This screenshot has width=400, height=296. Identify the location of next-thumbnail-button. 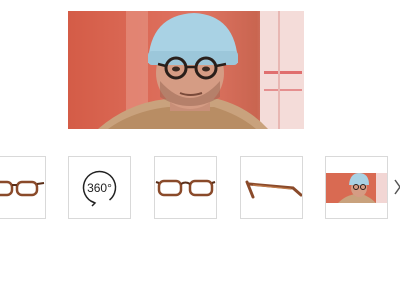
(397, 187).